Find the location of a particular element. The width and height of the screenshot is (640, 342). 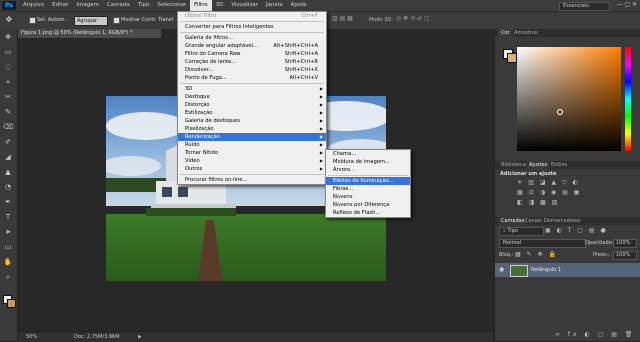

tool-icon-16: ✋ is located at coordinates (8, 262).